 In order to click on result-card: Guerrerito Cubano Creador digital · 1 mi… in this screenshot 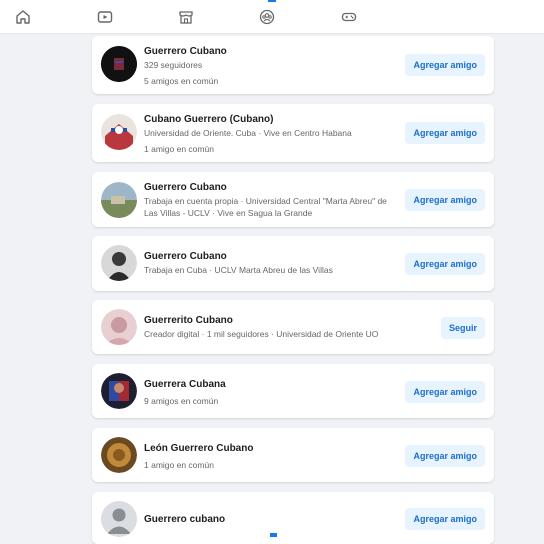, I will do `click(293, 327)`.